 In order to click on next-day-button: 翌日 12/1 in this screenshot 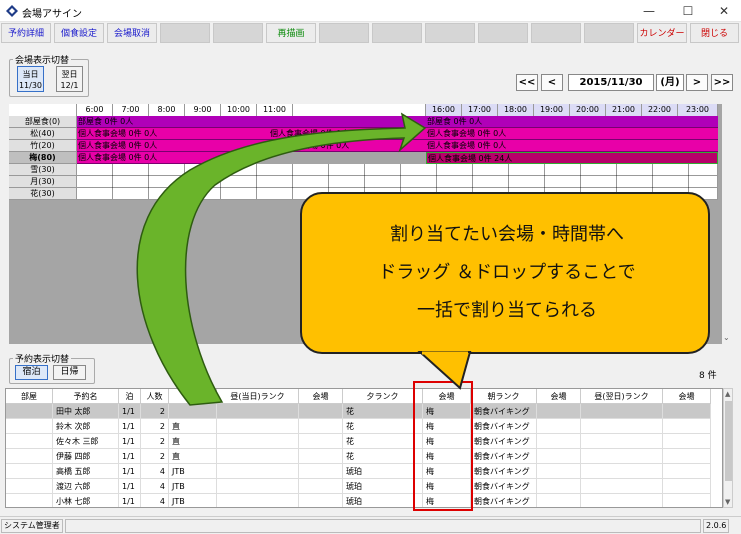, I will do `click(69, 79)`.